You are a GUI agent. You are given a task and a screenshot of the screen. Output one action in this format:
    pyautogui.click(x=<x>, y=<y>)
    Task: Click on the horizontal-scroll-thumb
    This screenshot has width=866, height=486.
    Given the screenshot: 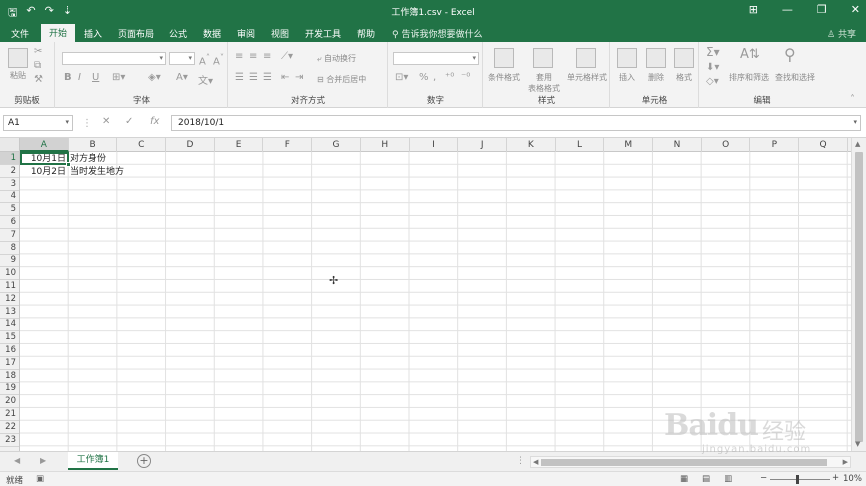 What is the action you would take?
    pyautogui.click(x=684, y=462)
    